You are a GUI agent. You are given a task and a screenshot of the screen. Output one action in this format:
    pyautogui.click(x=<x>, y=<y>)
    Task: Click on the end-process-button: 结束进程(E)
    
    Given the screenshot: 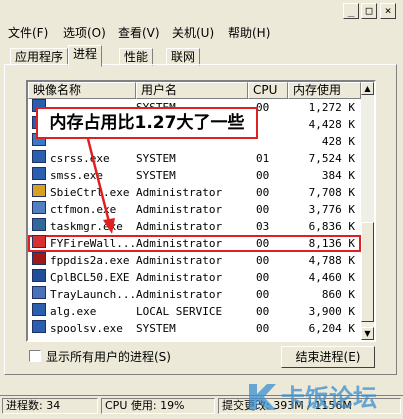 What is the action you would take?
    pyautogui.click(x=328, y=357)
    